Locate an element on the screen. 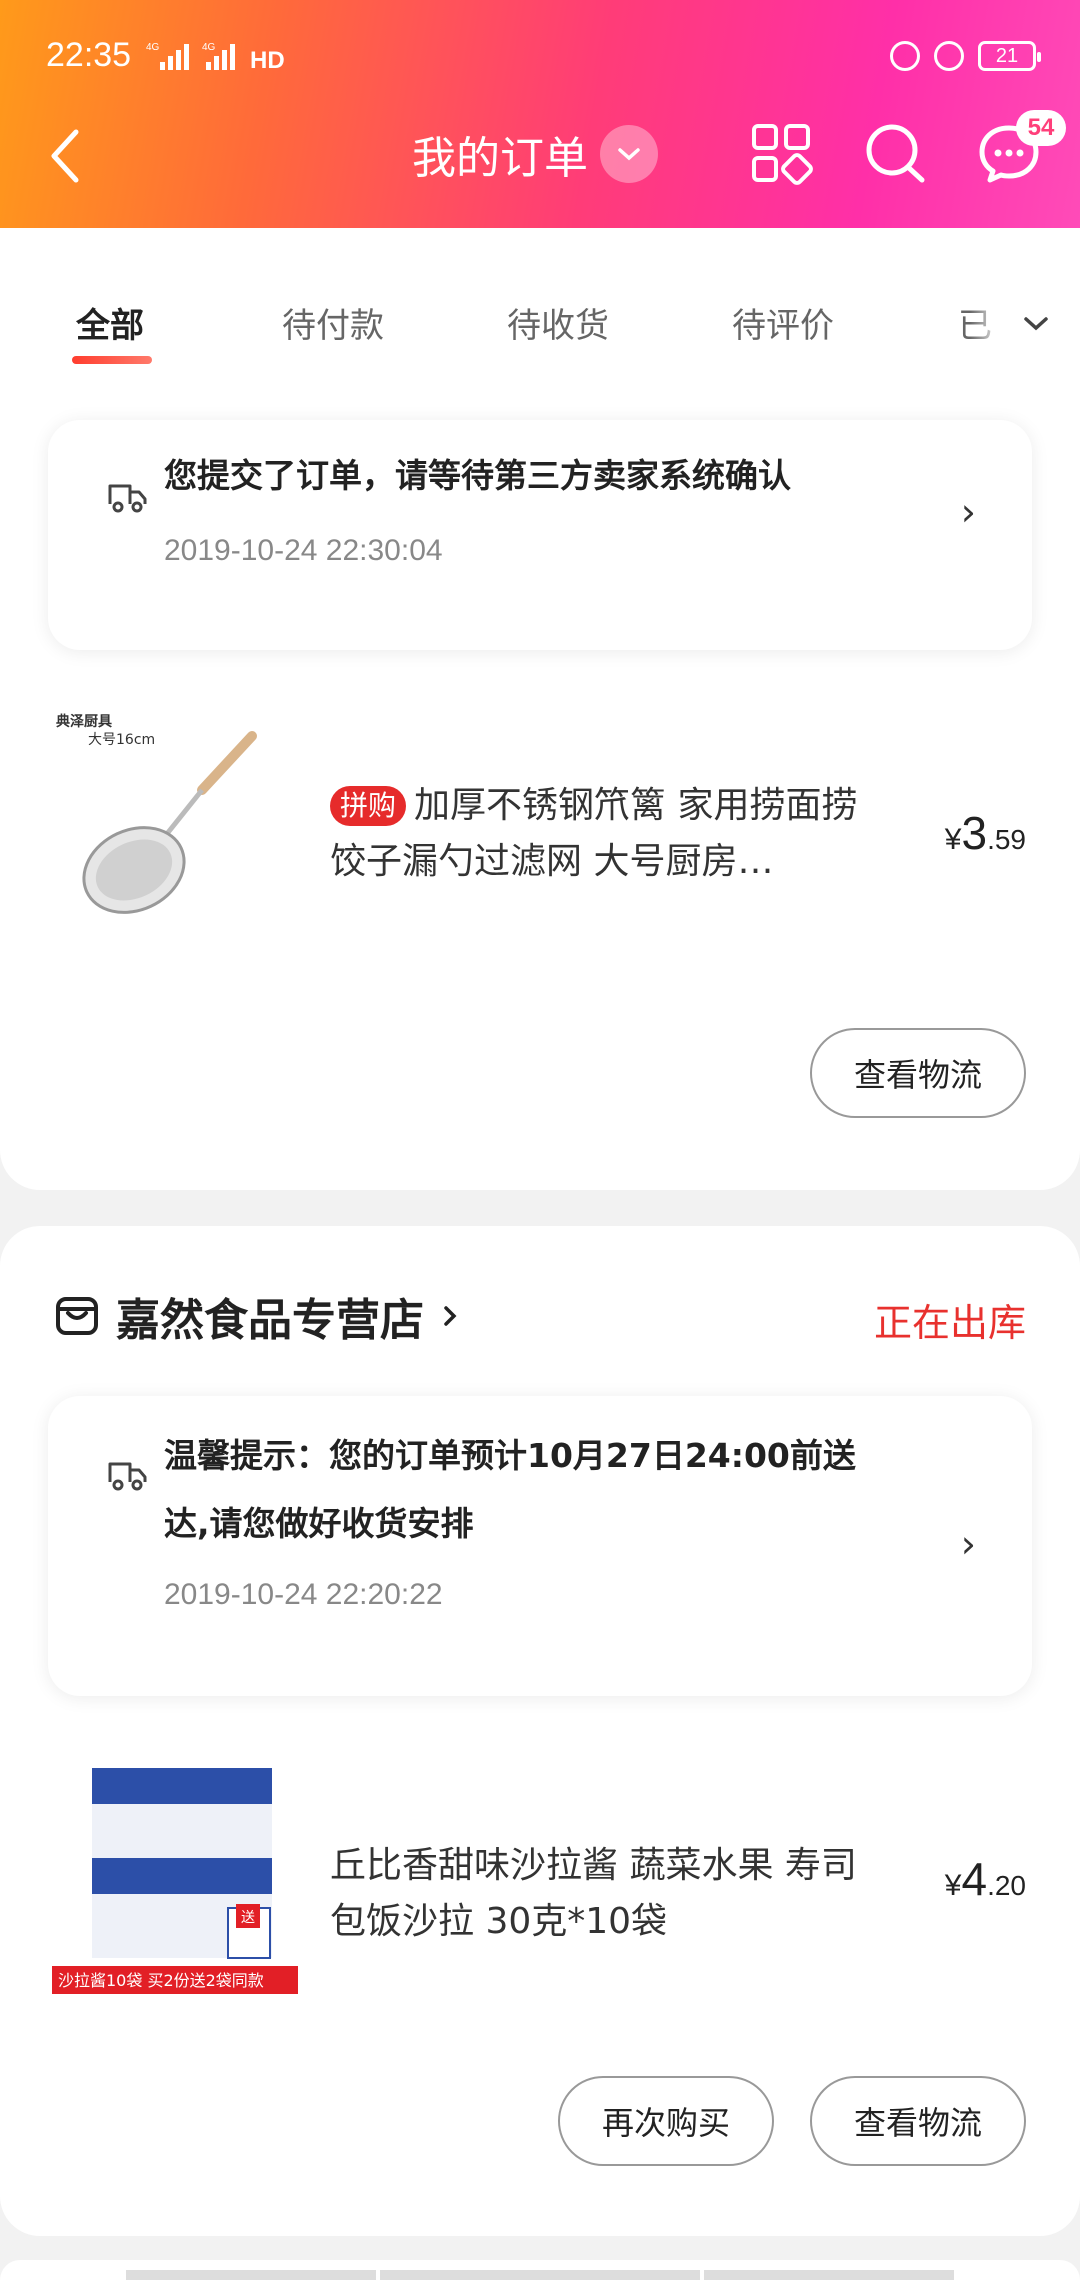 The width and height of the screenshot is (1080, 2280). chevron-right-icon is located at coordinates (450, 1316).